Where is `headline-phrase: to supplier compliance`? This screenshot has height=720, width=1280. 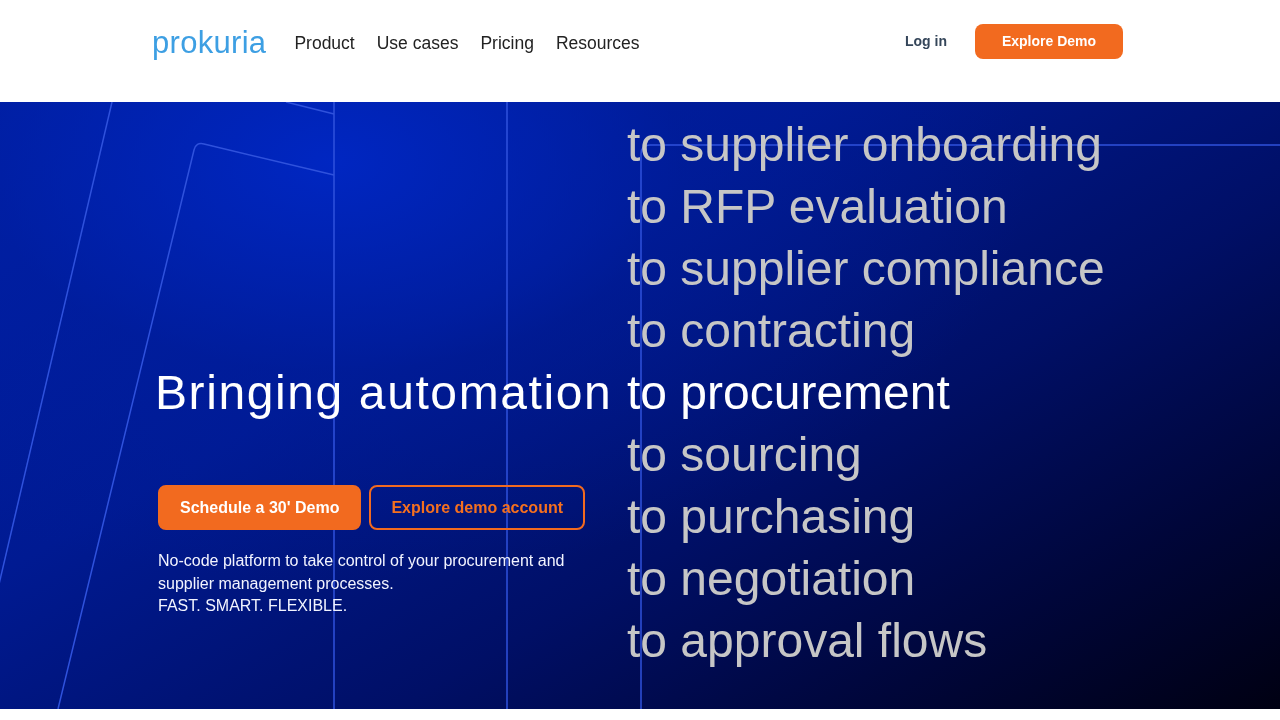 headline-phrase: to supplier compliance is located at coordinates (866, 269).